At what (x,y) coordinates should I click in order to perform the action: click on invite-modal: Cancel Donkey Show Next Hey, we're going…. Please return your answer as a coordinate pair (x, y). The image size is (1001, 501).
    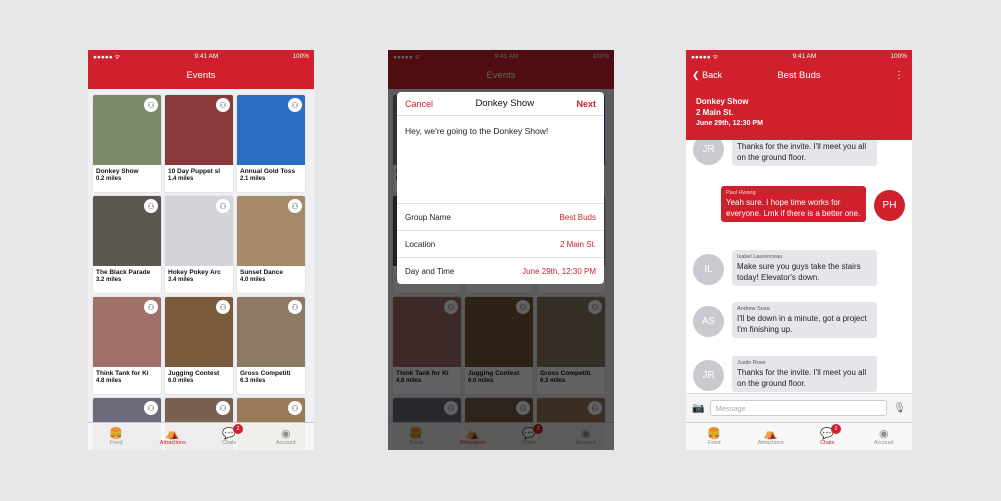
    Looking at the image, I should click on (500, 188).